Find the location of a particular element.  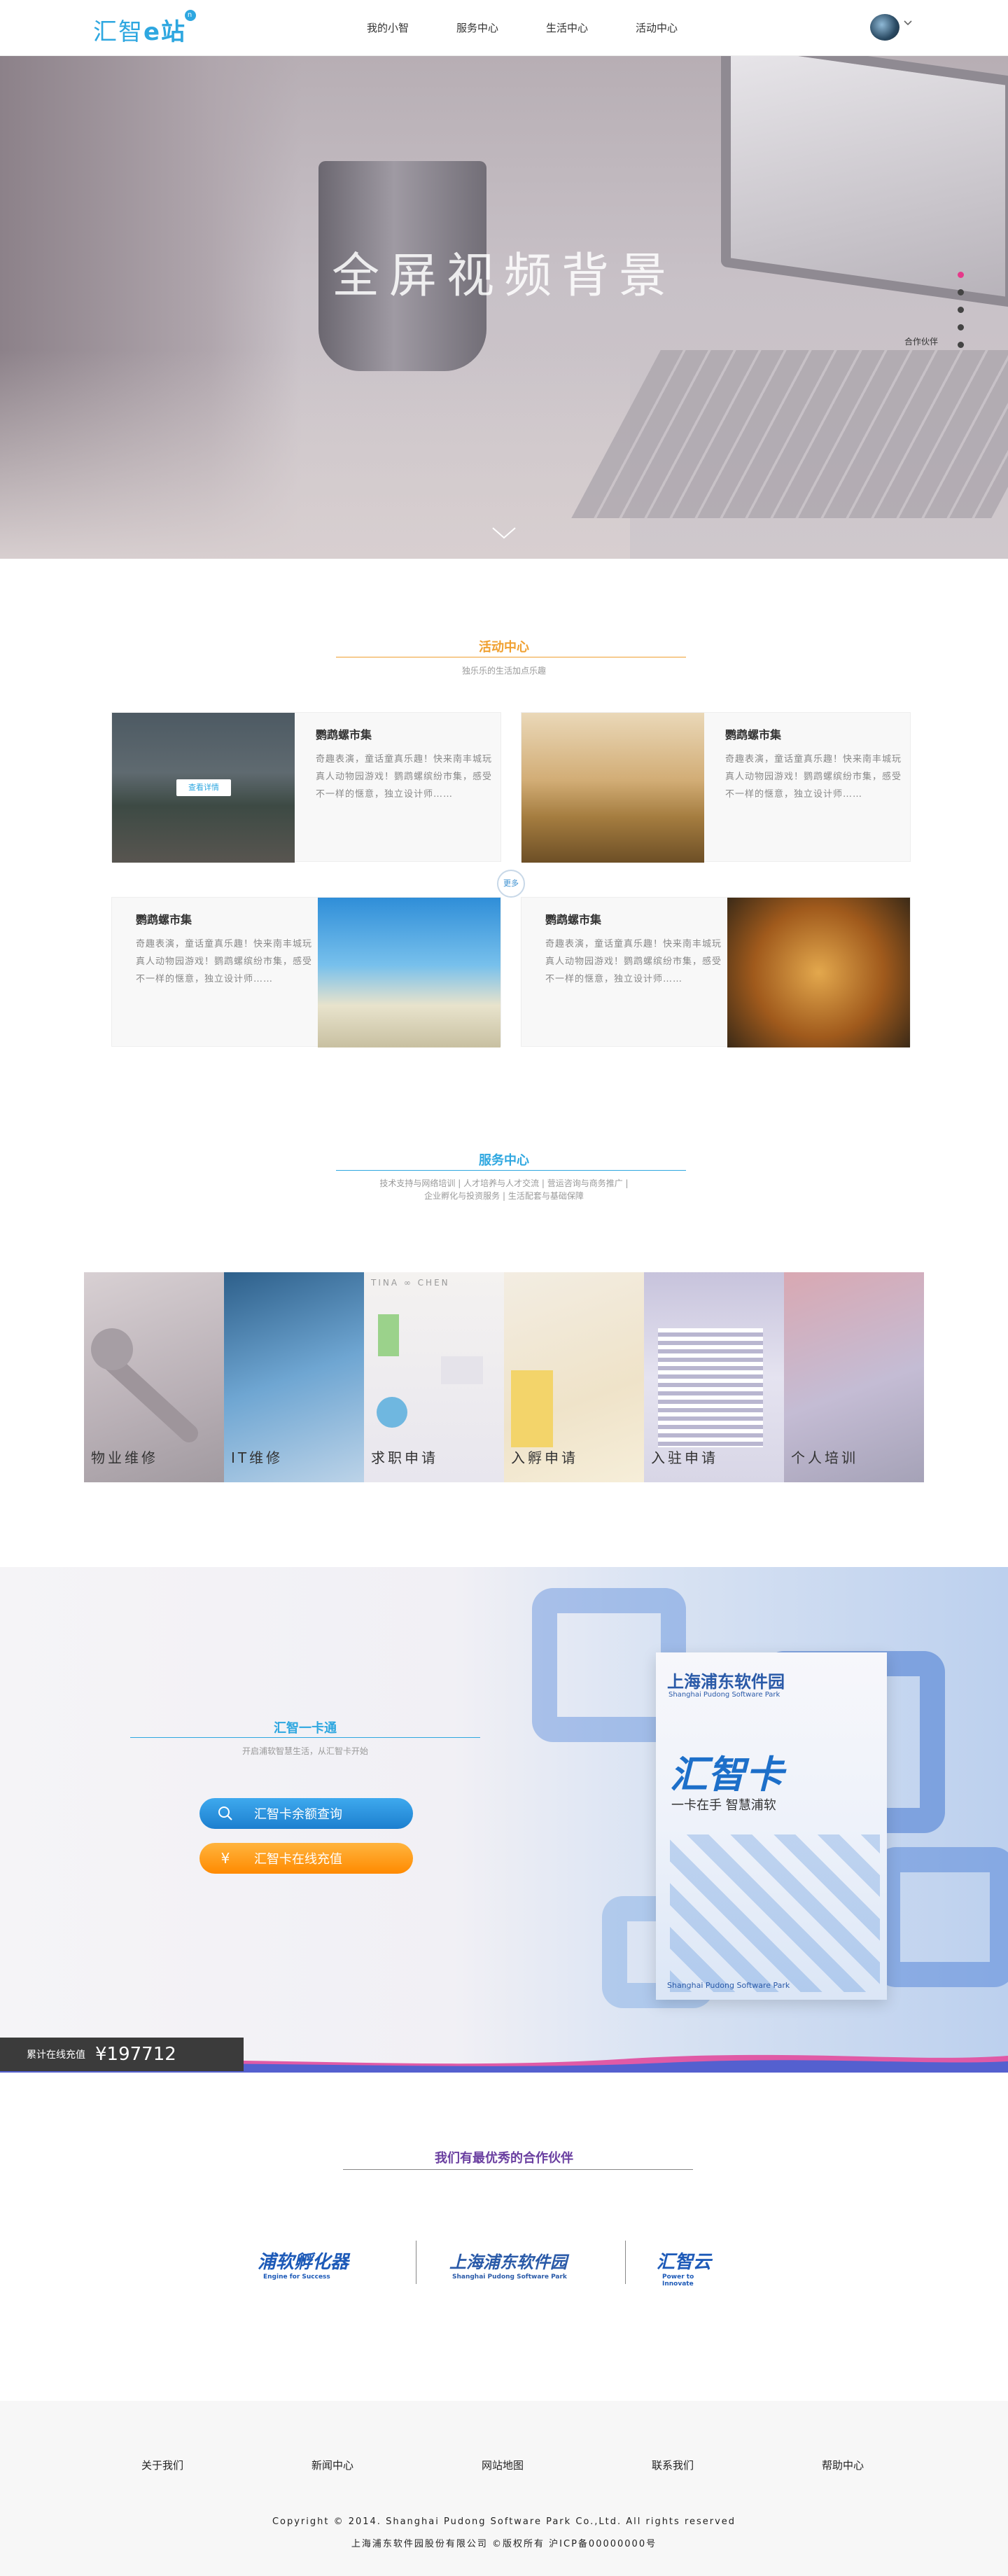

partner-tagline: Engine for Success is located at coordinates (296, 2277).